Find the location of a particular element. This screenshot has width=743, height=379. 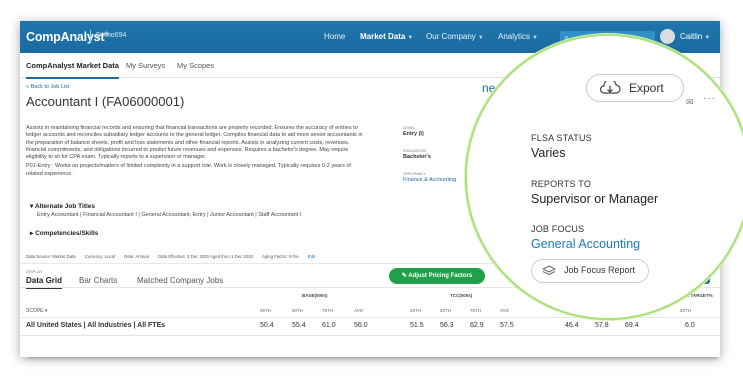

reports-to-label: REPORTS TO is located at coordinates (561, 184).